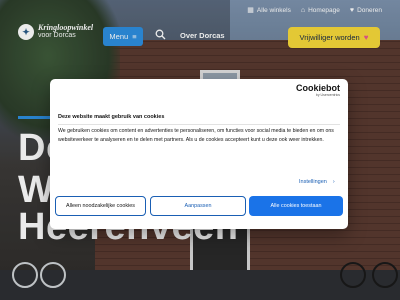 The width and height of the screenshot is (400, 300). Describe the element at coordinates (333, 182) in the screenshot. I see `chevron-right-icon: ›` at that location.